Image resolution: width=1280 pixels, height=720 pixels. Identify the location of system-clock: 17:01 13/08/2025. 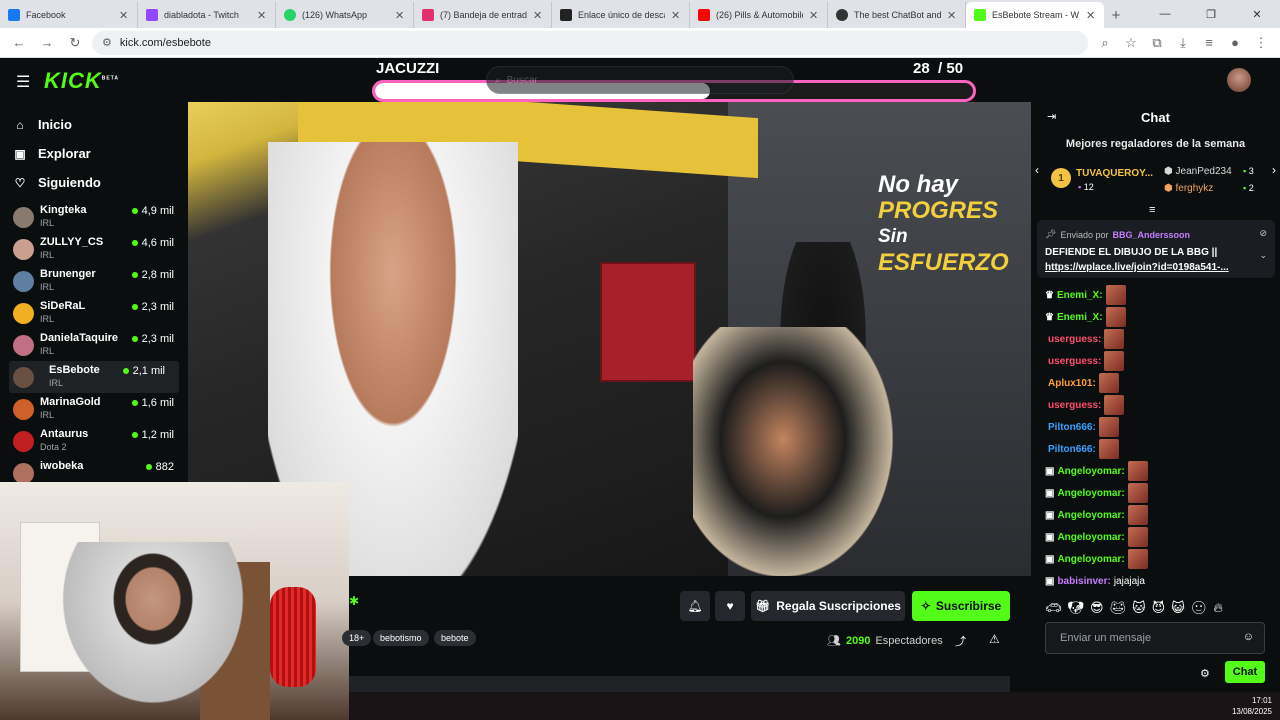
(1252, 706).